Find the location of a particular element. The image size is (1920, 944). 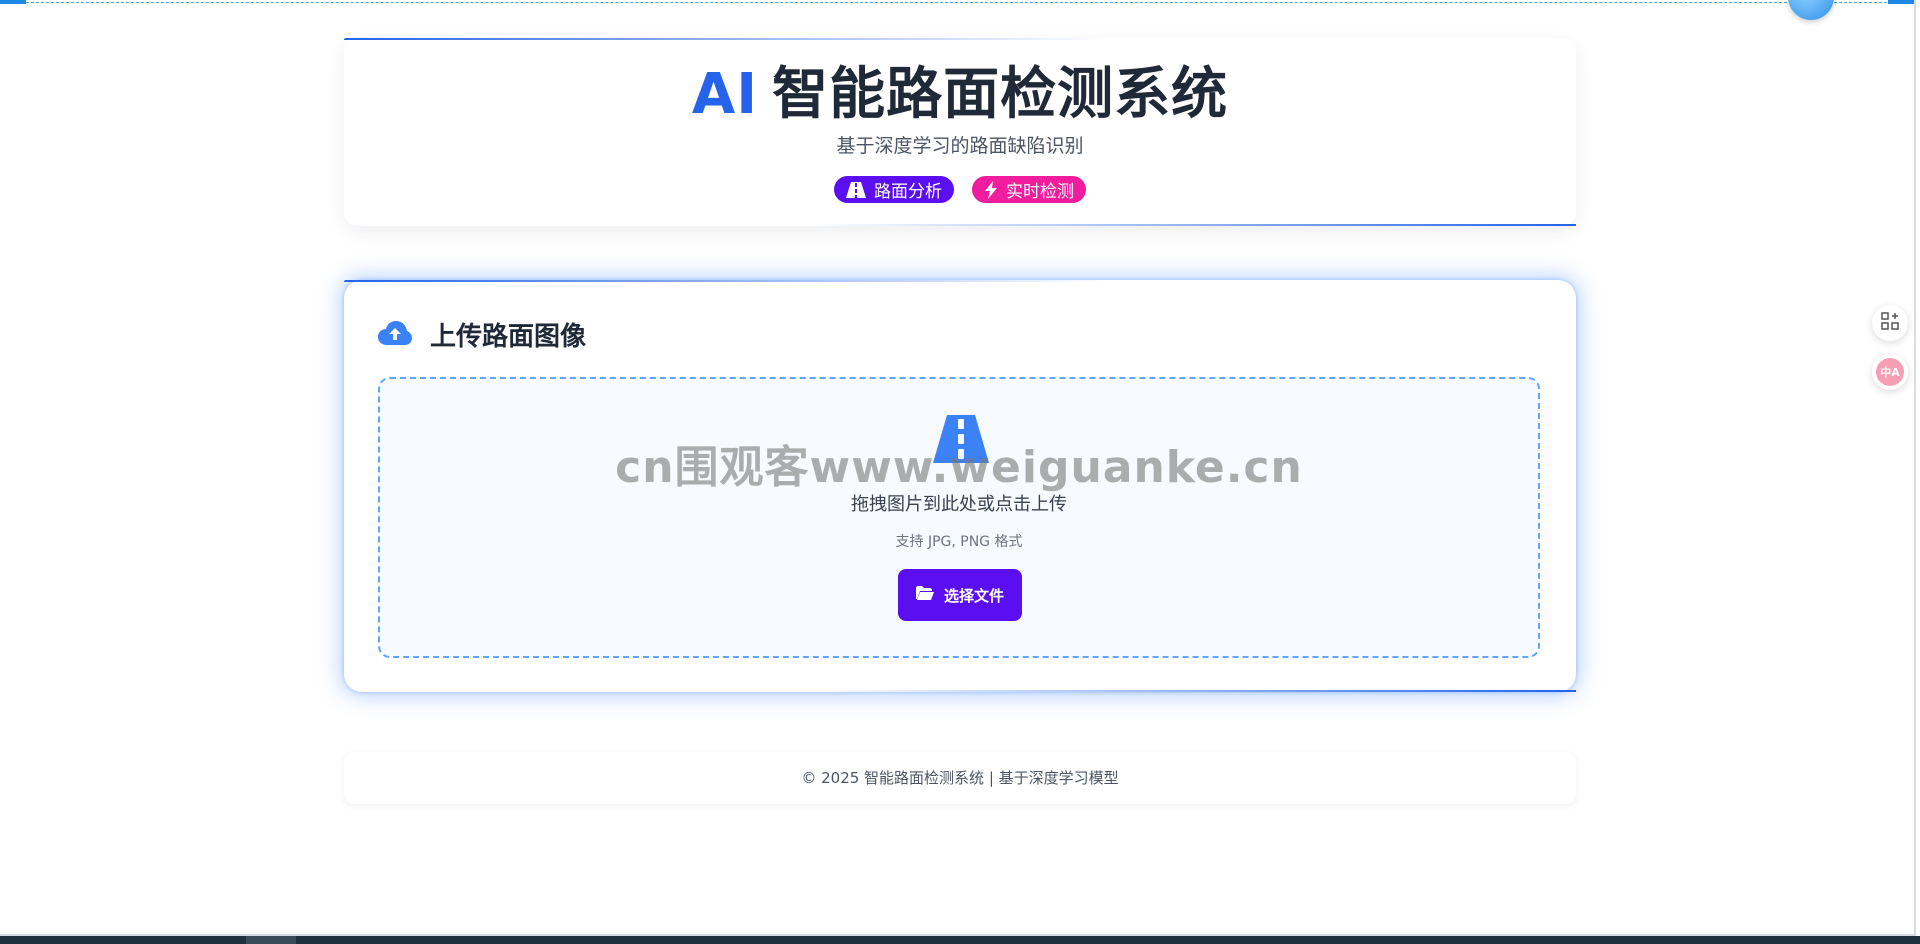

bolt-icon is located at coordinates (991, 189).